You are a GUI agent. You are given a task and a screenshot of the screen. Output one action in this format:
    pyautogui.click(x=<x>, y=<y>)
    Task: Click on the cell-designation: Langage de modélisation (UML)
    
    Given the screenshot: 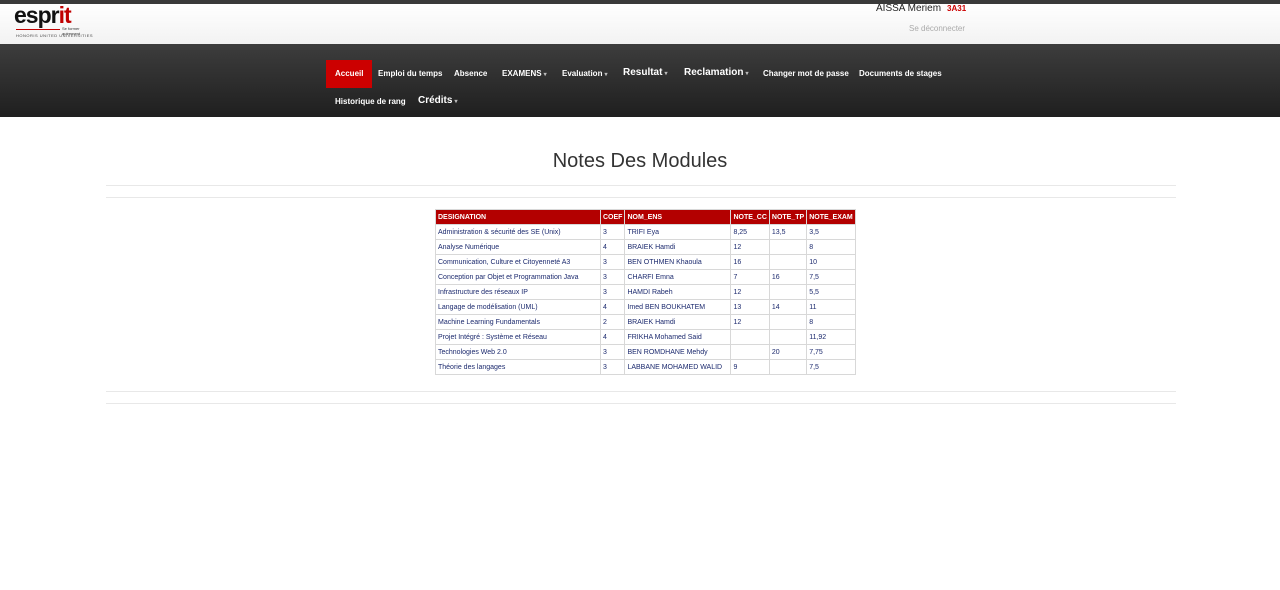 What is the action you would take?
    pyautogui.click(x=518, y=307)
    